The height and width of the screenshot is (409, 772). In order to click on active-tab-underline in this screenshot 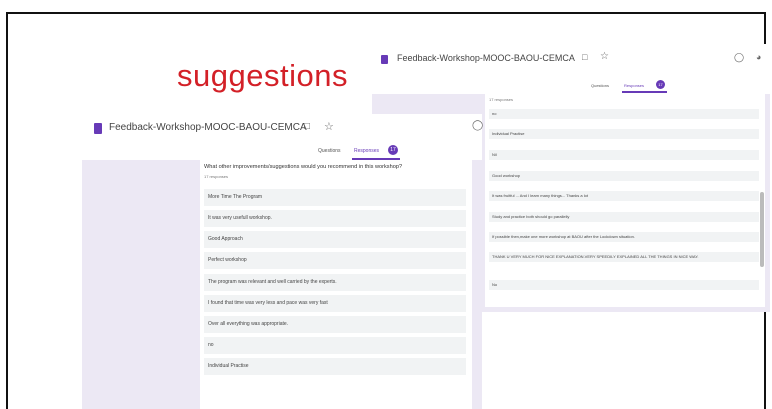, I will do `click(644, 92)`.